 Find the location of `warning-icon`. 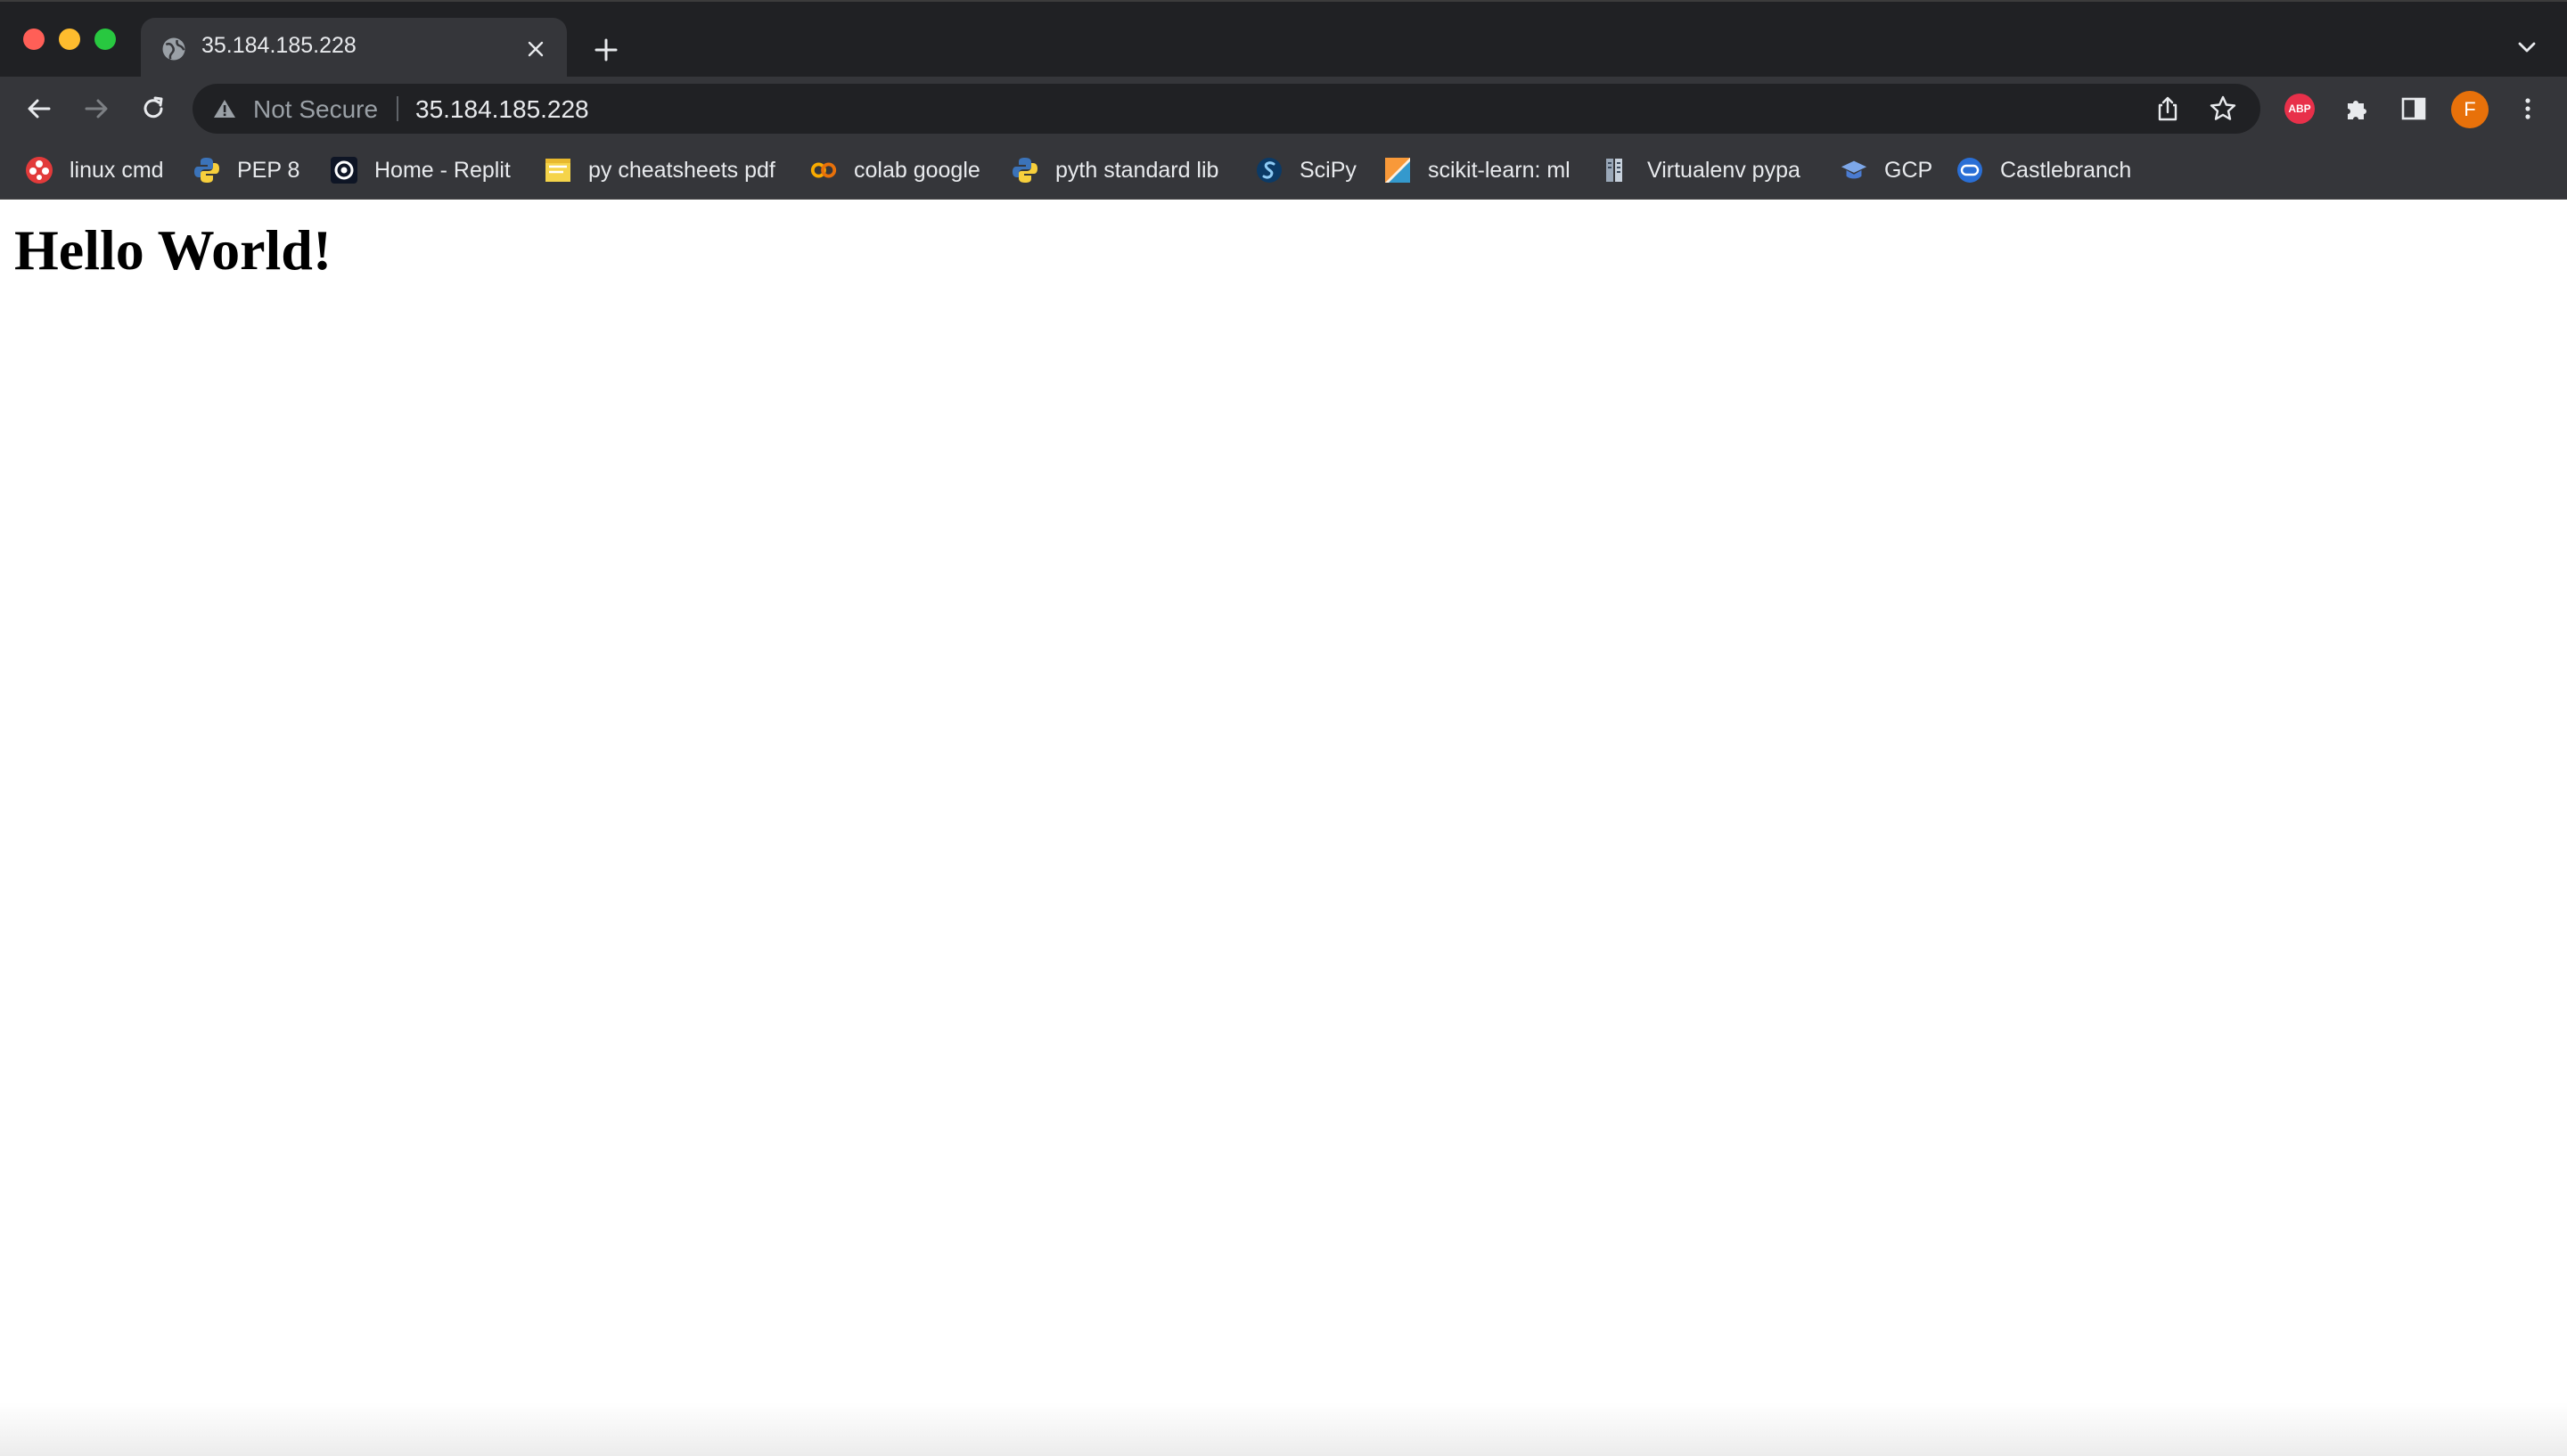

warning-icon is located at coordinates (225, 109).